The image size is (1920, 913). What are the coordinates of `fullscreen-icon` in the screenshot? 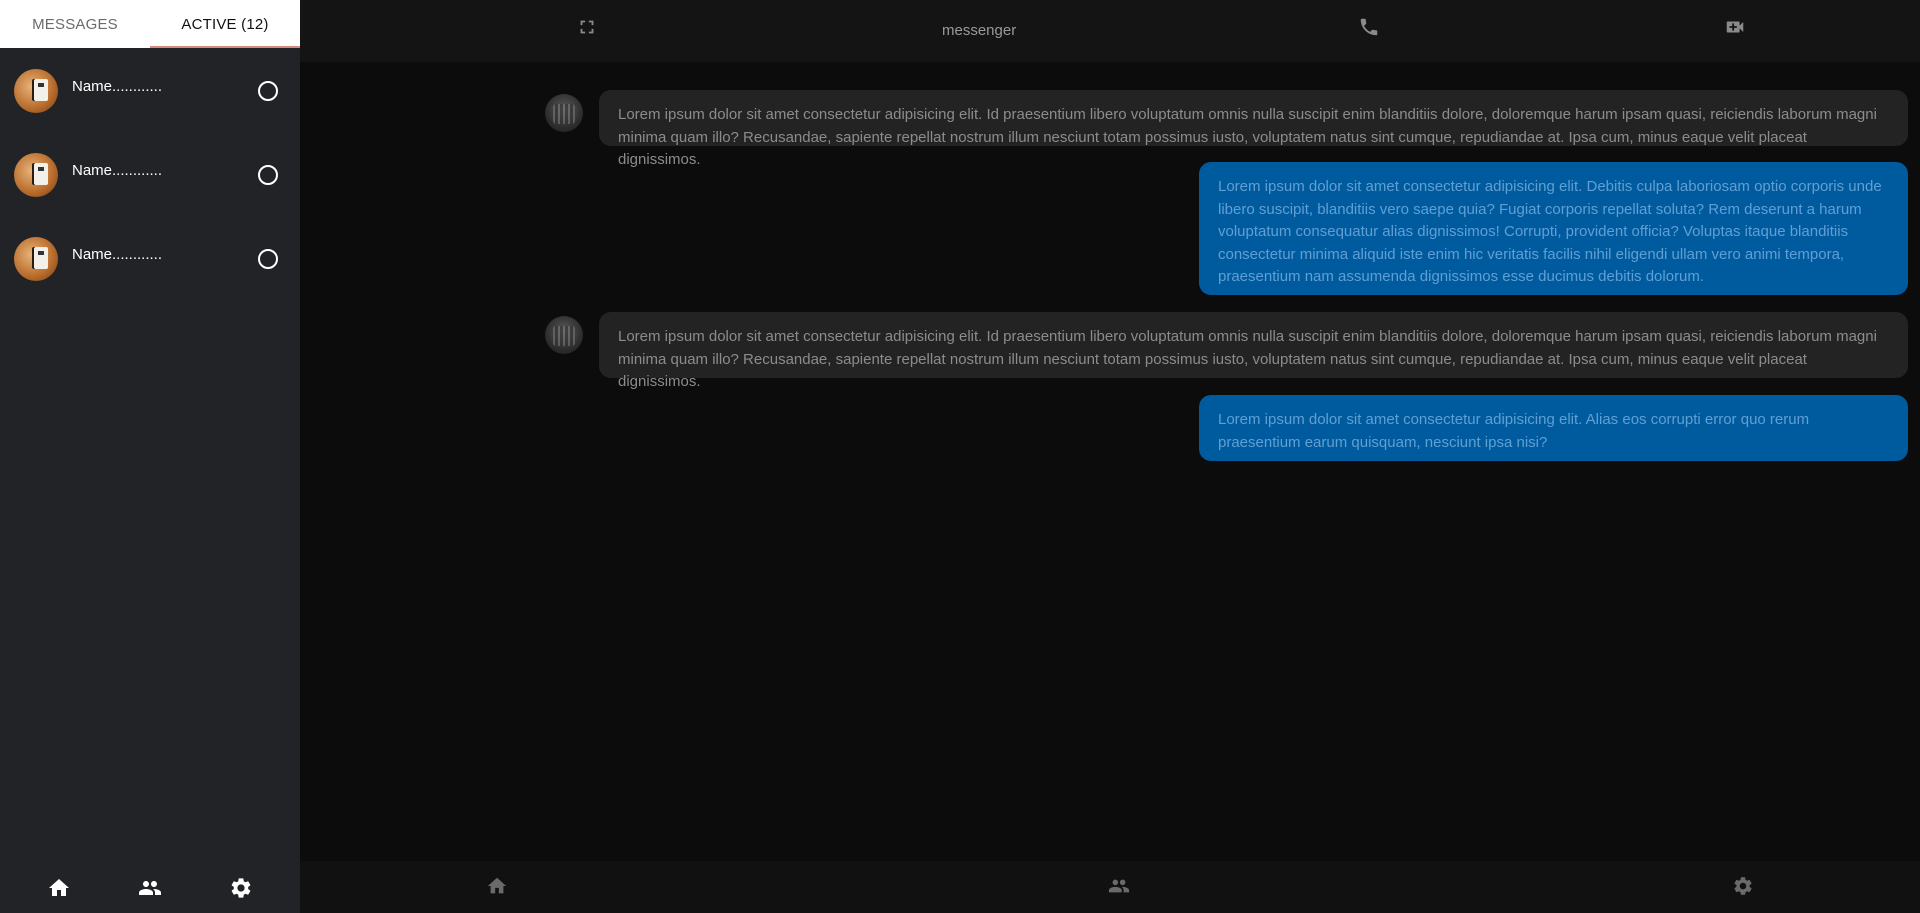 It's located at (587, 27).